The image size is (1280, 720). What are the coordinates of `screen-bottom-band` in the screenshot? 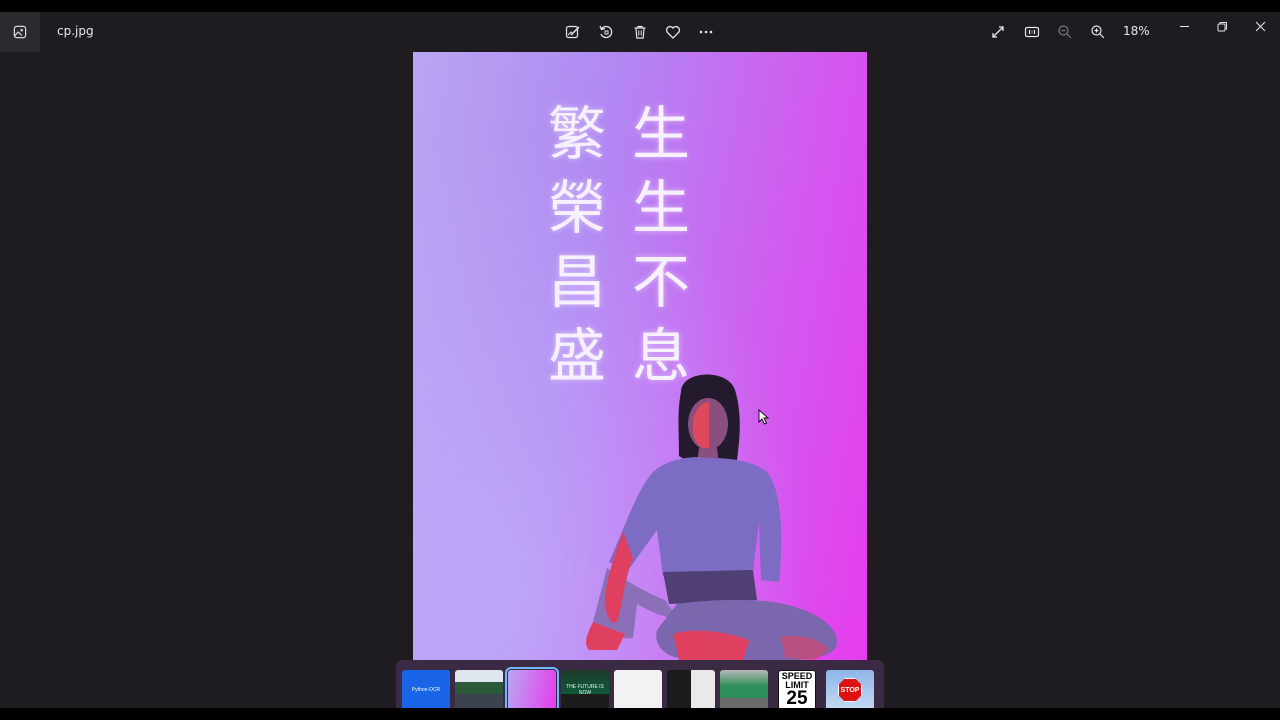 It's located at (640, 714).